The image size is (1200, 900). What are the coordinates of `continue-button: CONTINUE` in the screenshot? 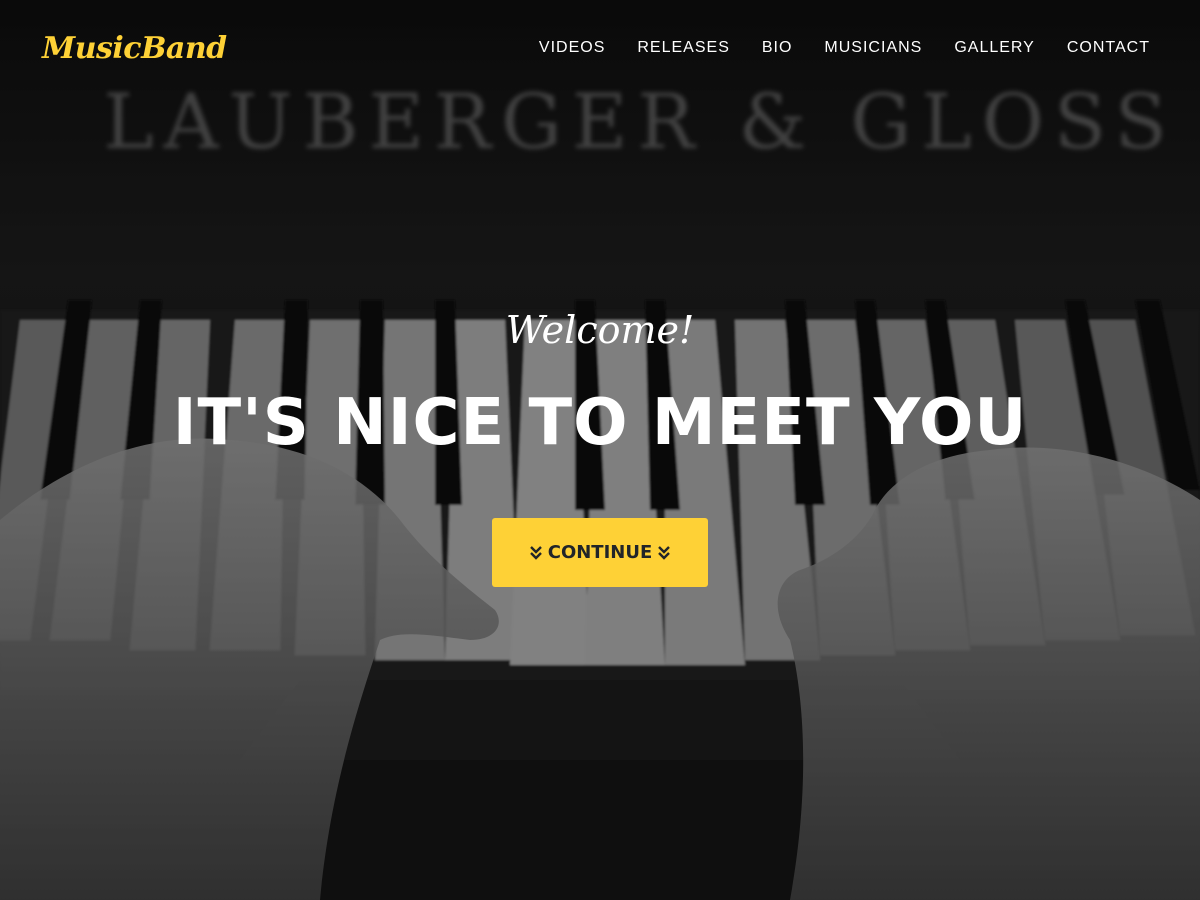 It's located at (600, 552).